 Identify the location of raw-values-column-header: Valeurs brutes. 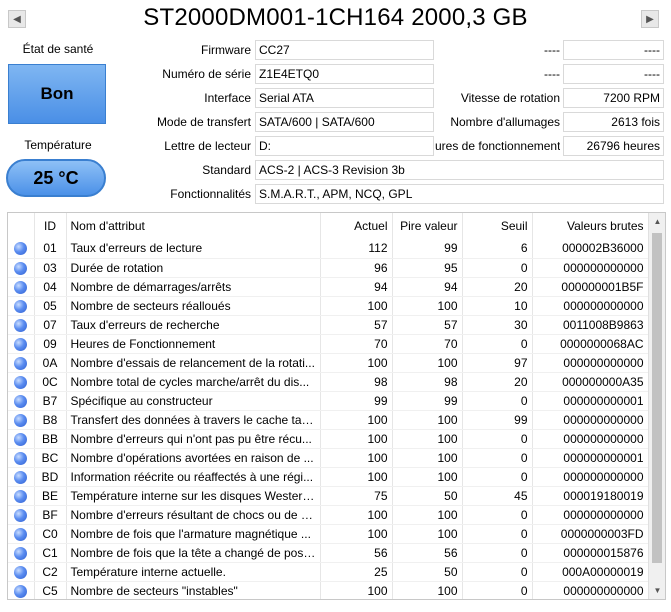
(590, 226).